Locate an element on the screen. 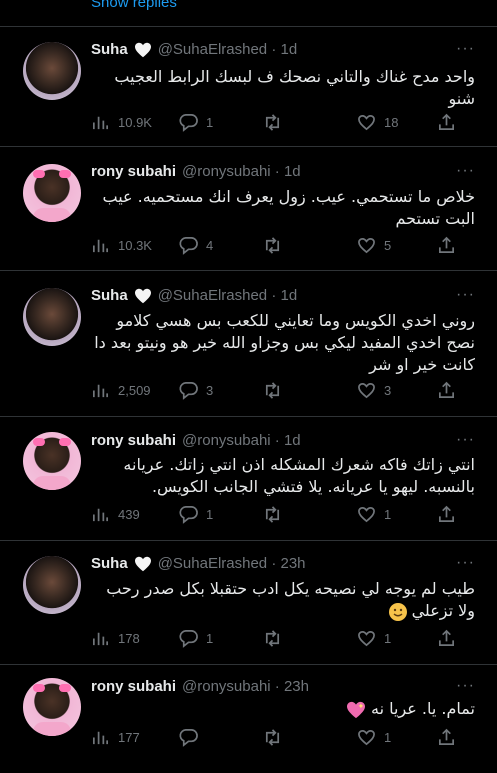  handle-timestamp: @SuhaElrashed · 23h is located at coordinates (232, 563).